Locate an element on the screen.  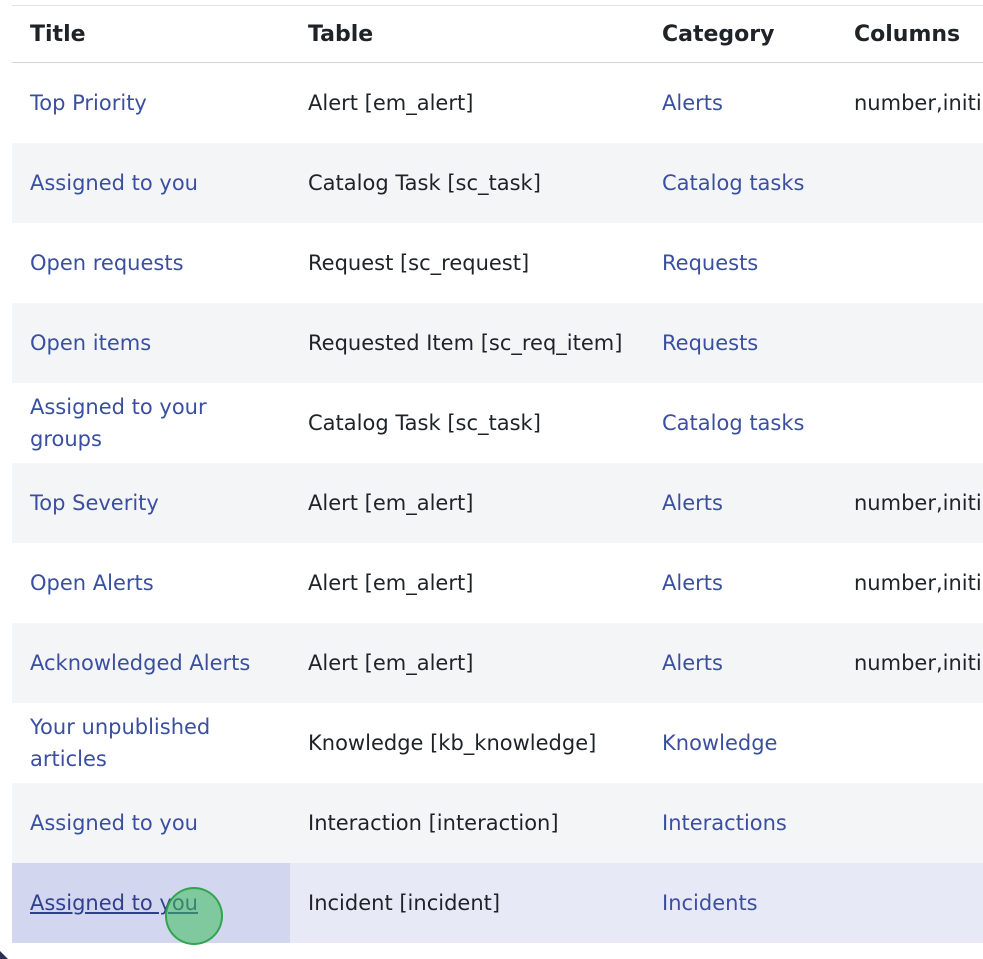
table-name: Interaction [interaction] is located at coordinates (433, 822).